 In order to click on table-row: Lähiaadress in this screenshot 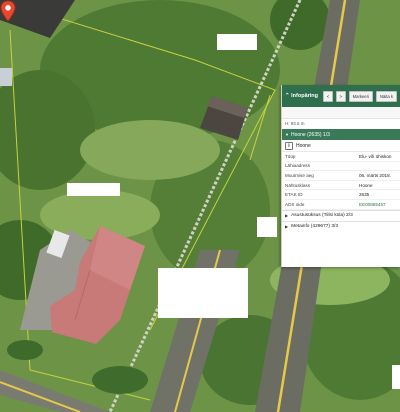, I will do `click(342, 167)`.